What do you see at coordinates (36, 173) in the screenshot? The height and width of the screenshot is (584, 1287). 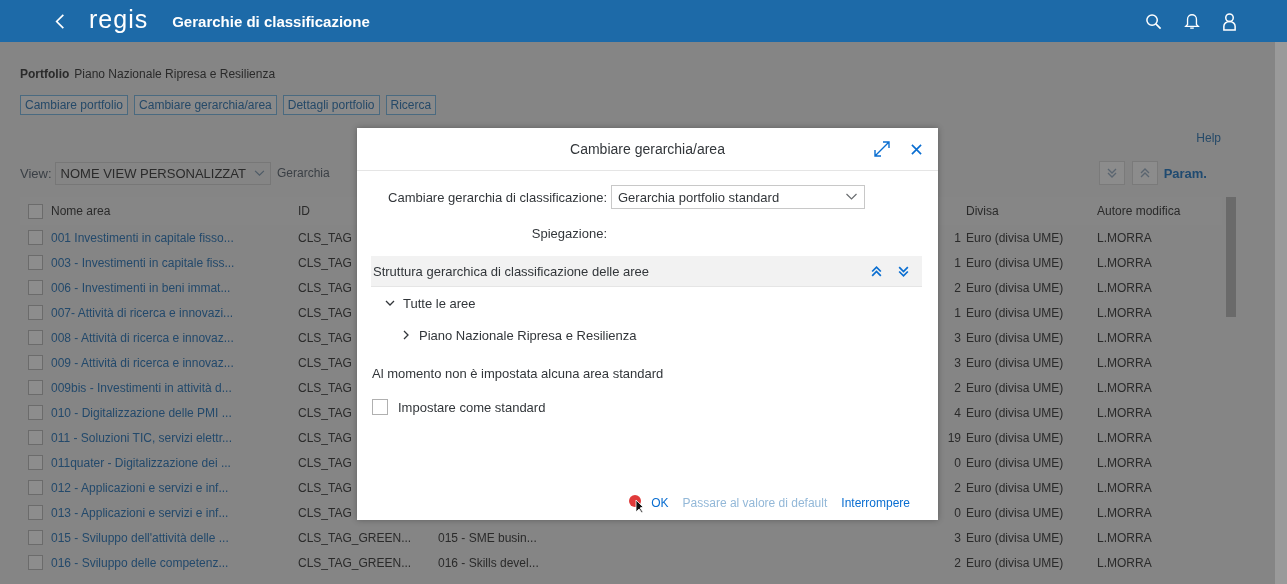 I see `view-label: View:` at bounding box center [36, 173].